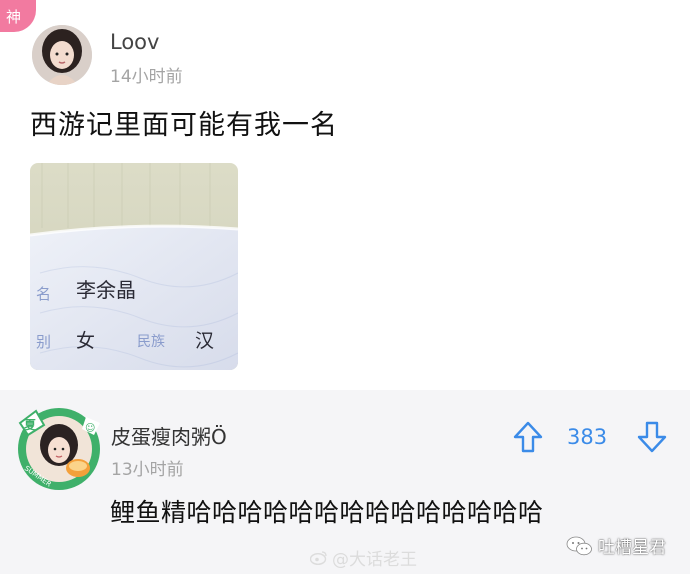 The image size is (690, 574). Describe the element at coordinates (147, 470) in the screenshot. I see `comment-timestamp: 13小时前` at that location.